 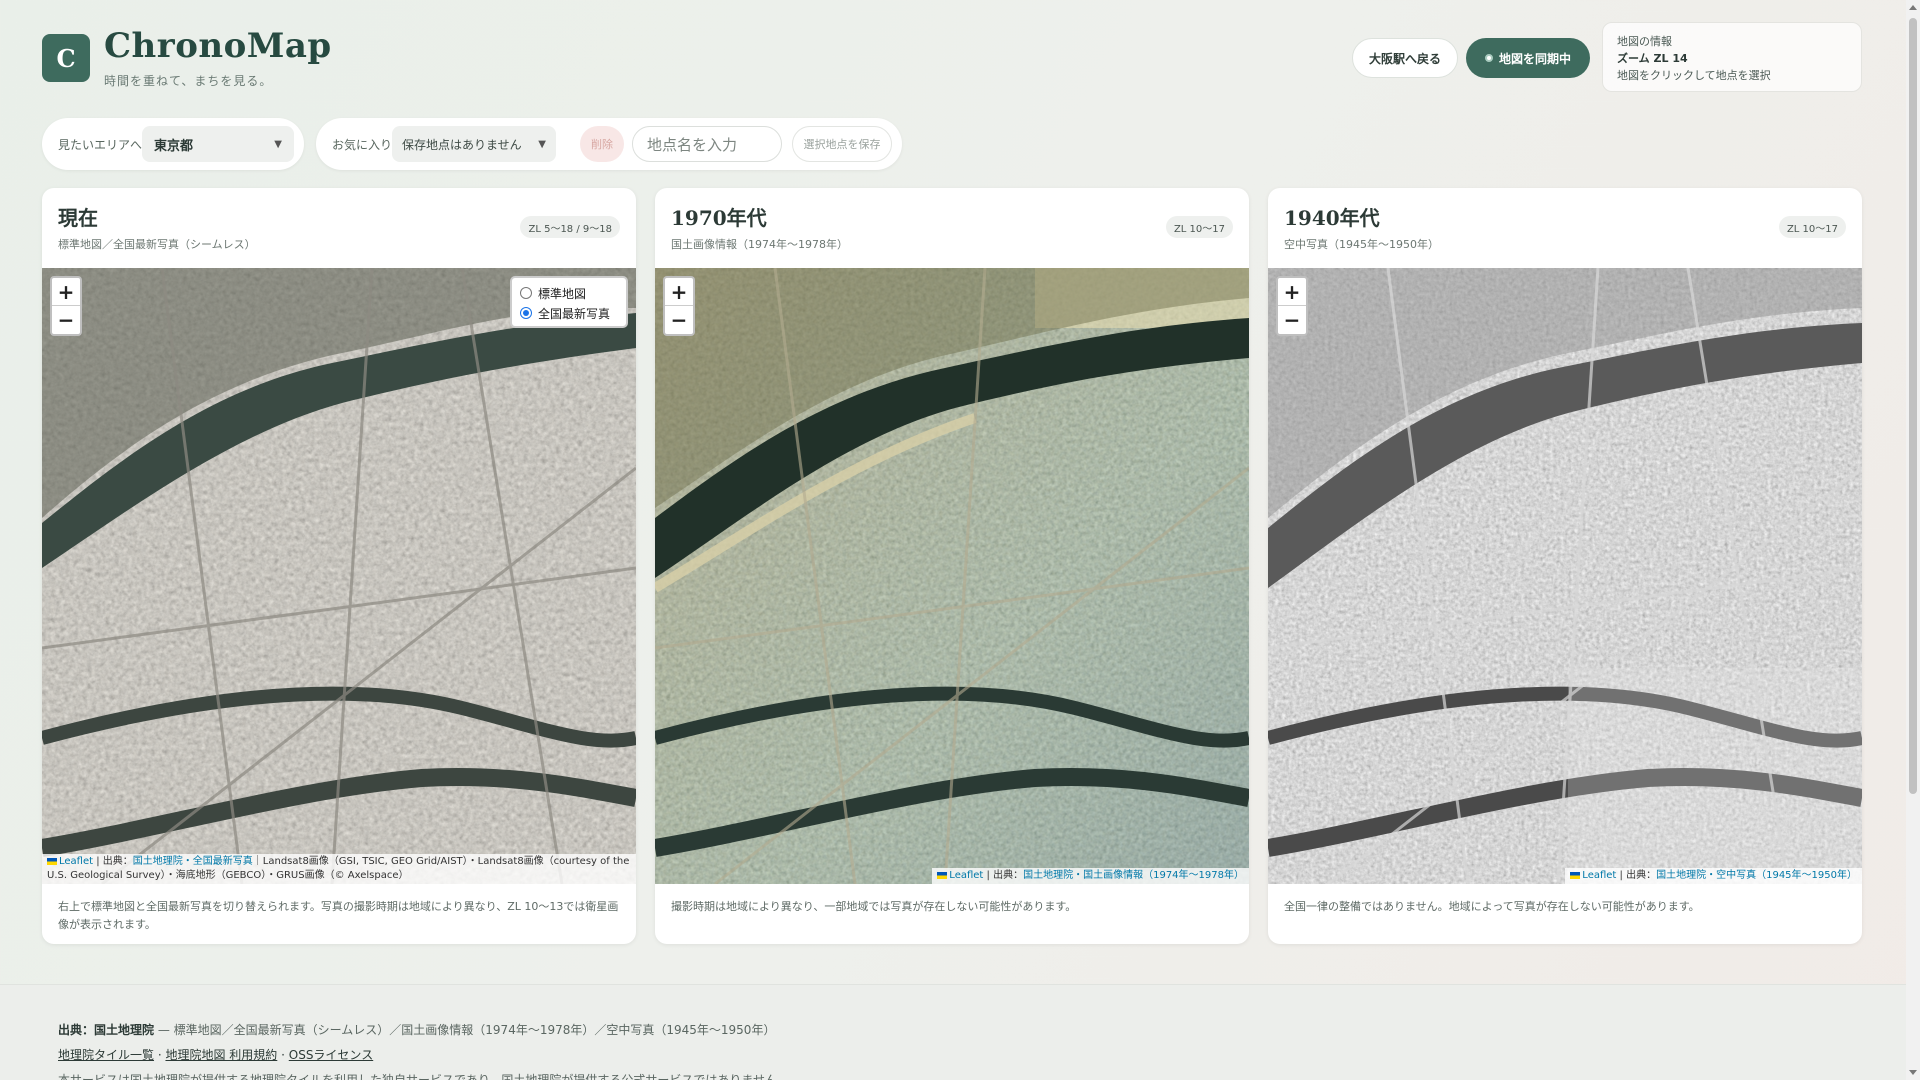 I want to click on area-select-value: 東京都, so click(x=174, y=146).